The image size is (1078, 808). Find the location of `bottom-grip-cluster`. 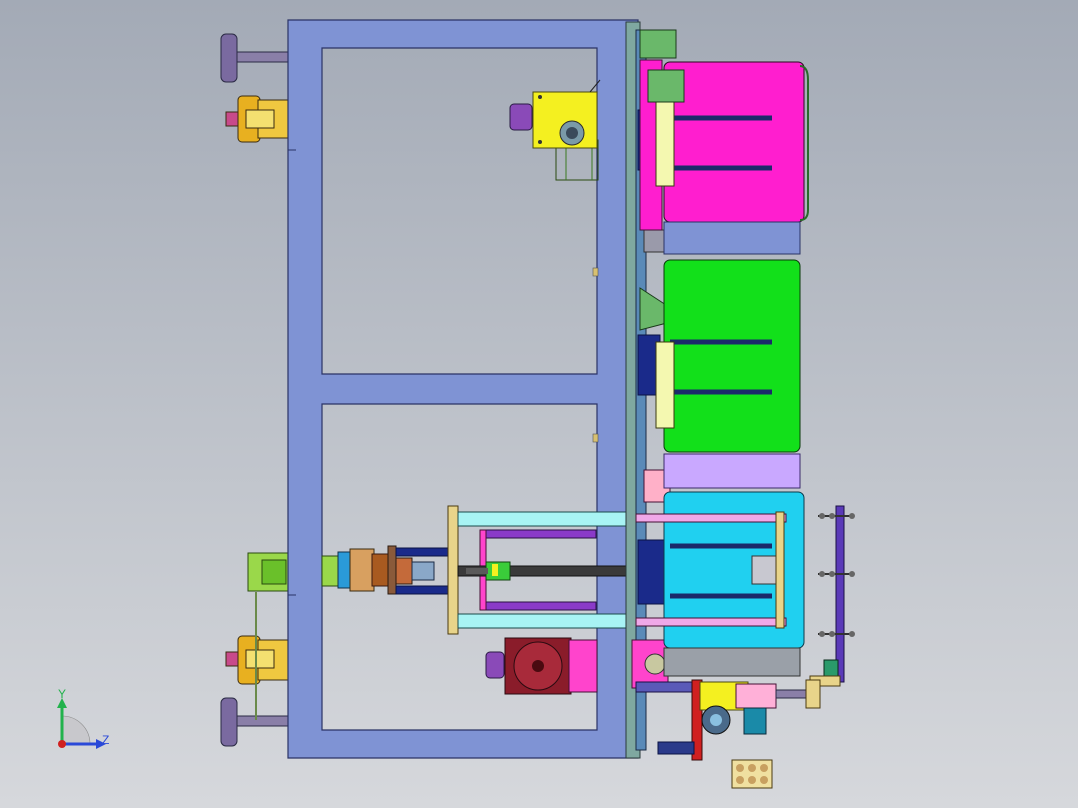

bottom-grip-cluster is located at coordinates (752, 774).